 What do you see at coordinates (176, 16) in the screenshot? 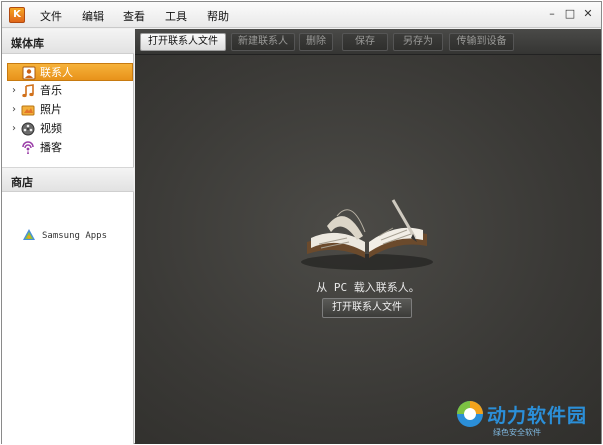
I see `menu-tools: 工具` at bounding box center [176, 16].